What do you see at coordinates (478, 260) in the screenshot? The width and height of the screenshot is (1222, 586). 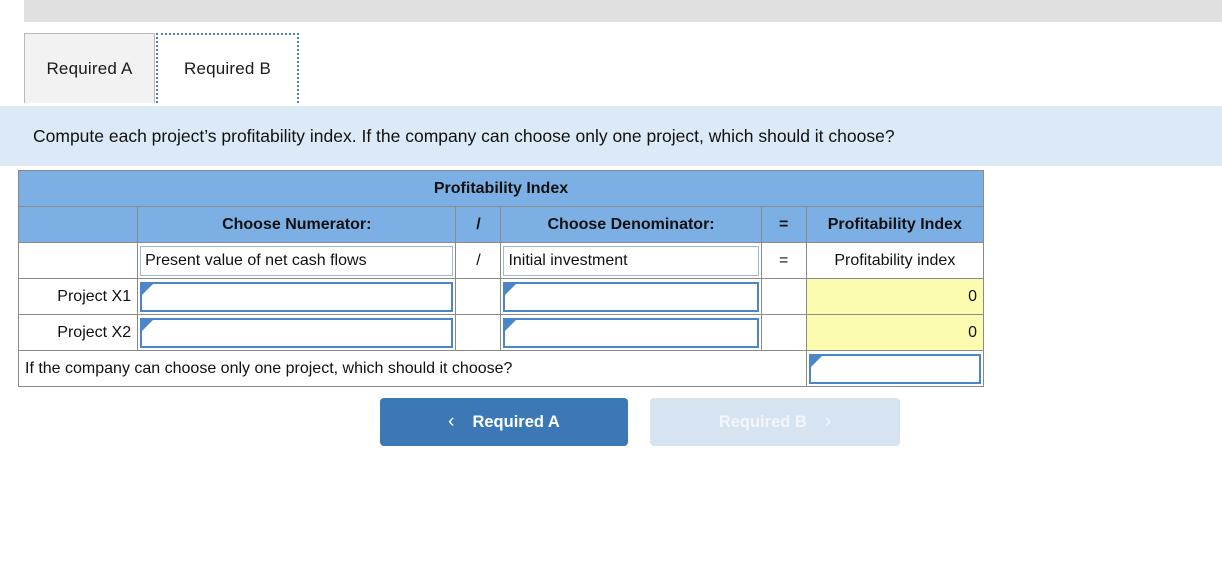 I see `formula-slash: /` at bounding box center [478, 260].